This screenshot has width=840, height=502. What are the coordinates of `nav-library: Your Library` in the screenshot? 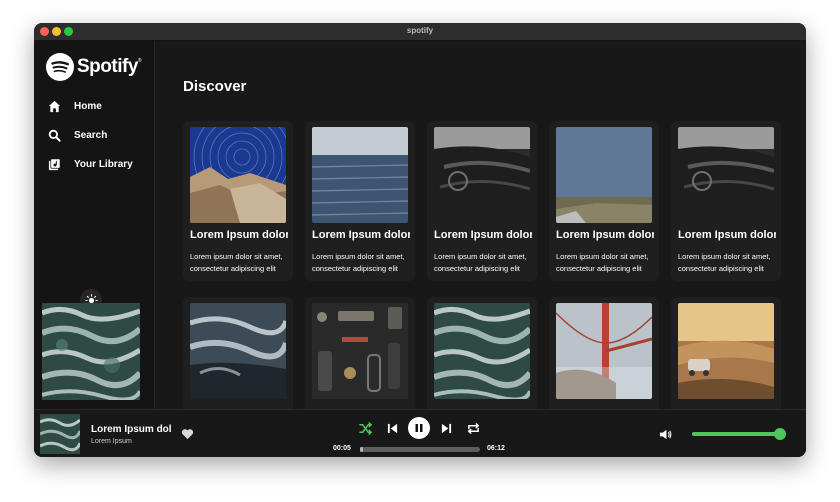 It's located at (90, 164).